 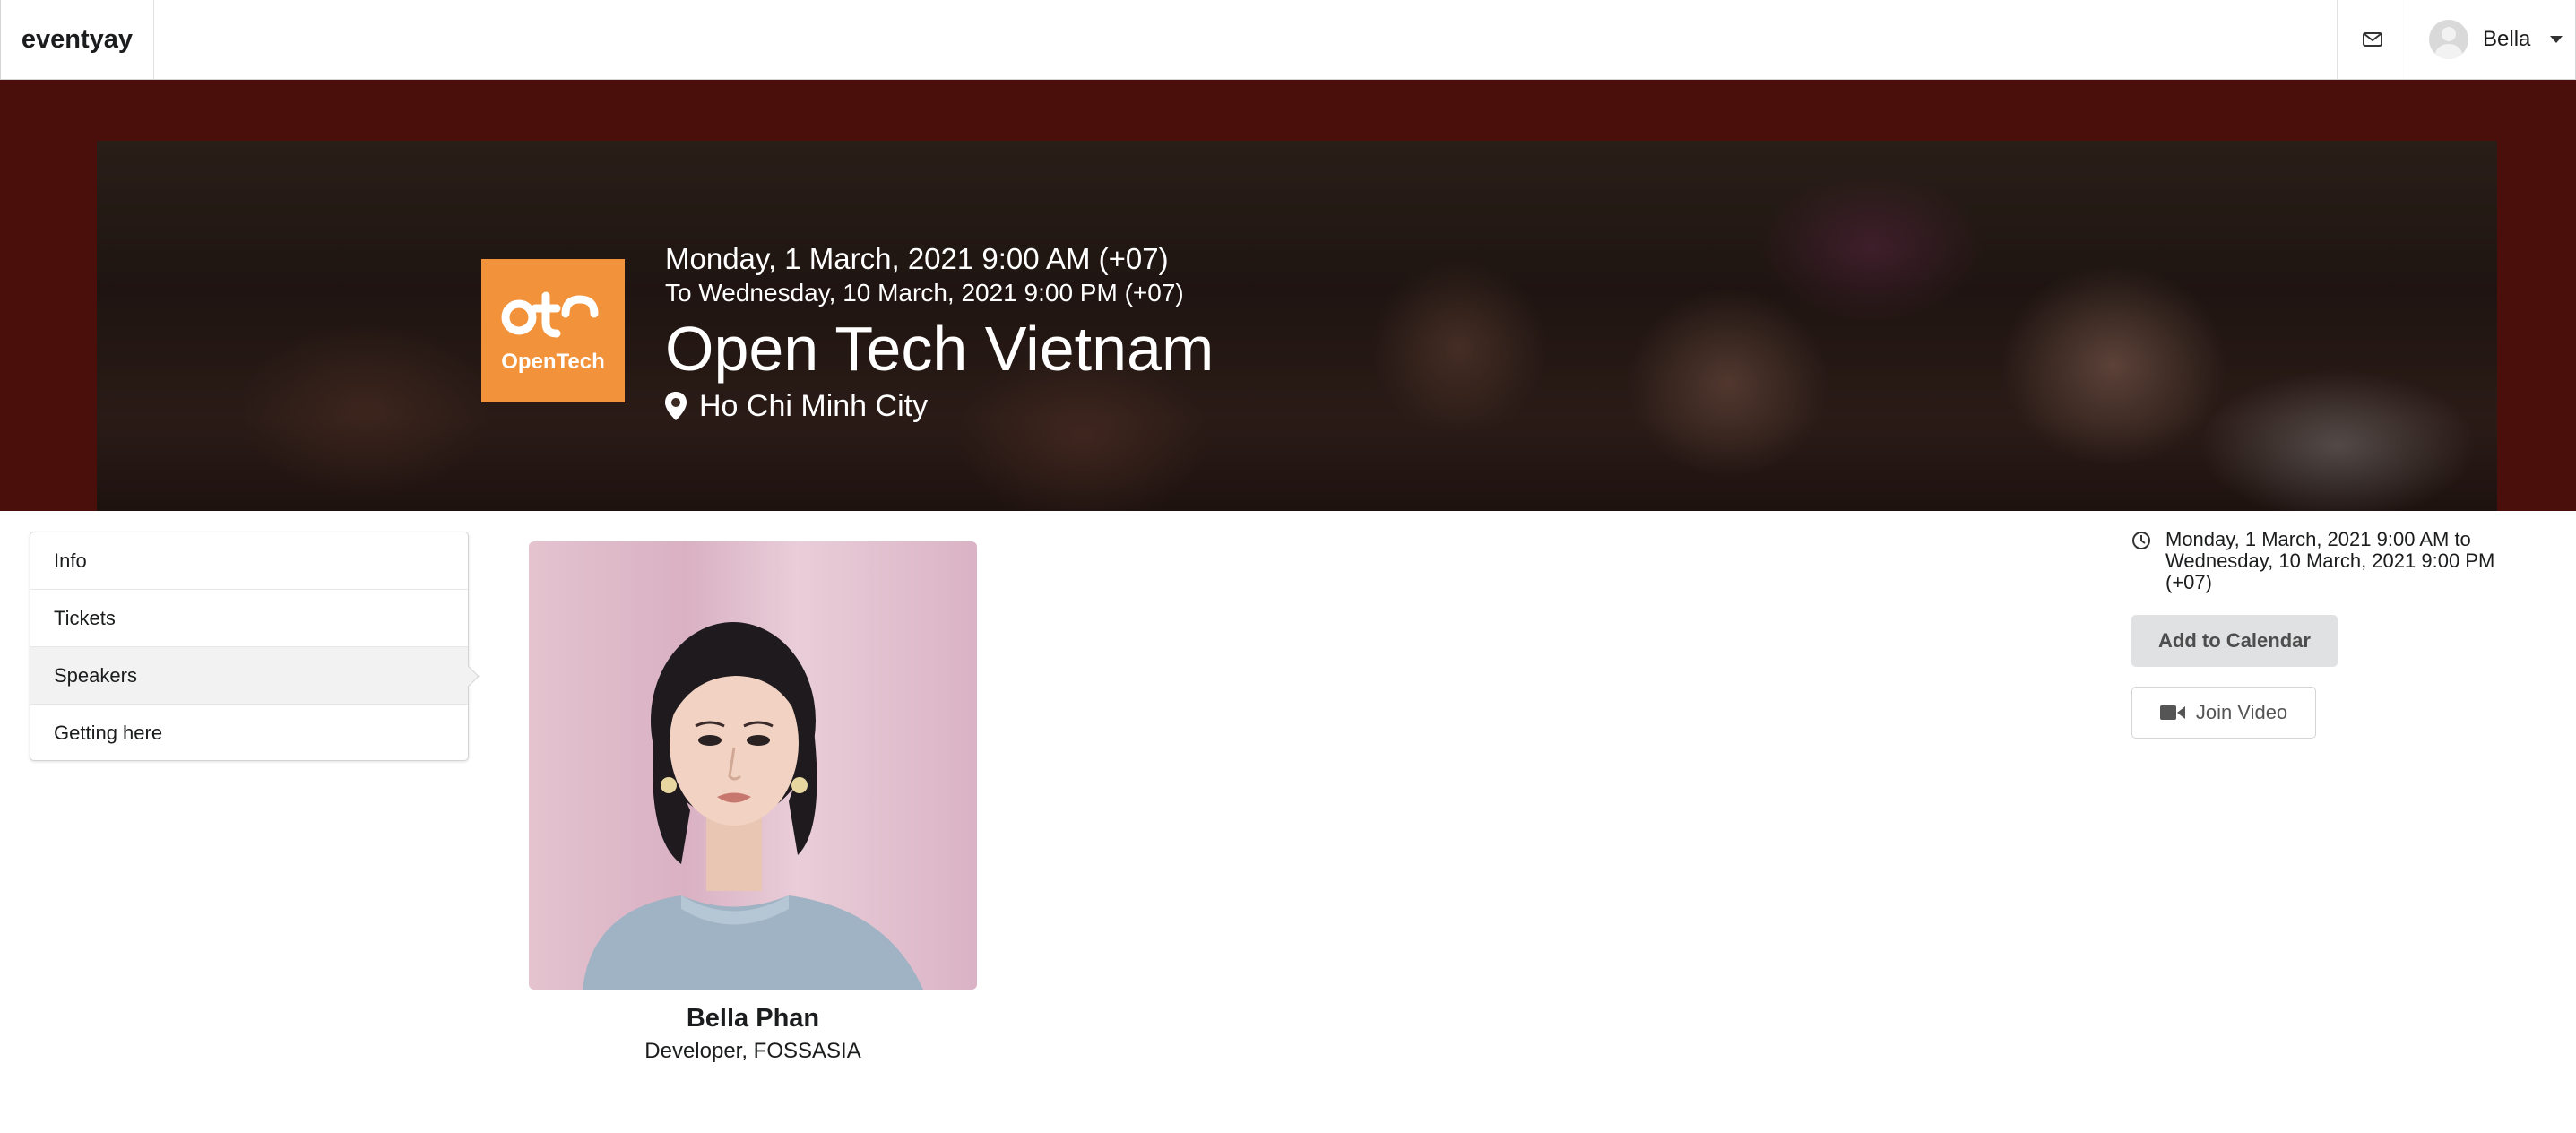 I want to click on caret-down-icon, so click(x=2556, y=39).